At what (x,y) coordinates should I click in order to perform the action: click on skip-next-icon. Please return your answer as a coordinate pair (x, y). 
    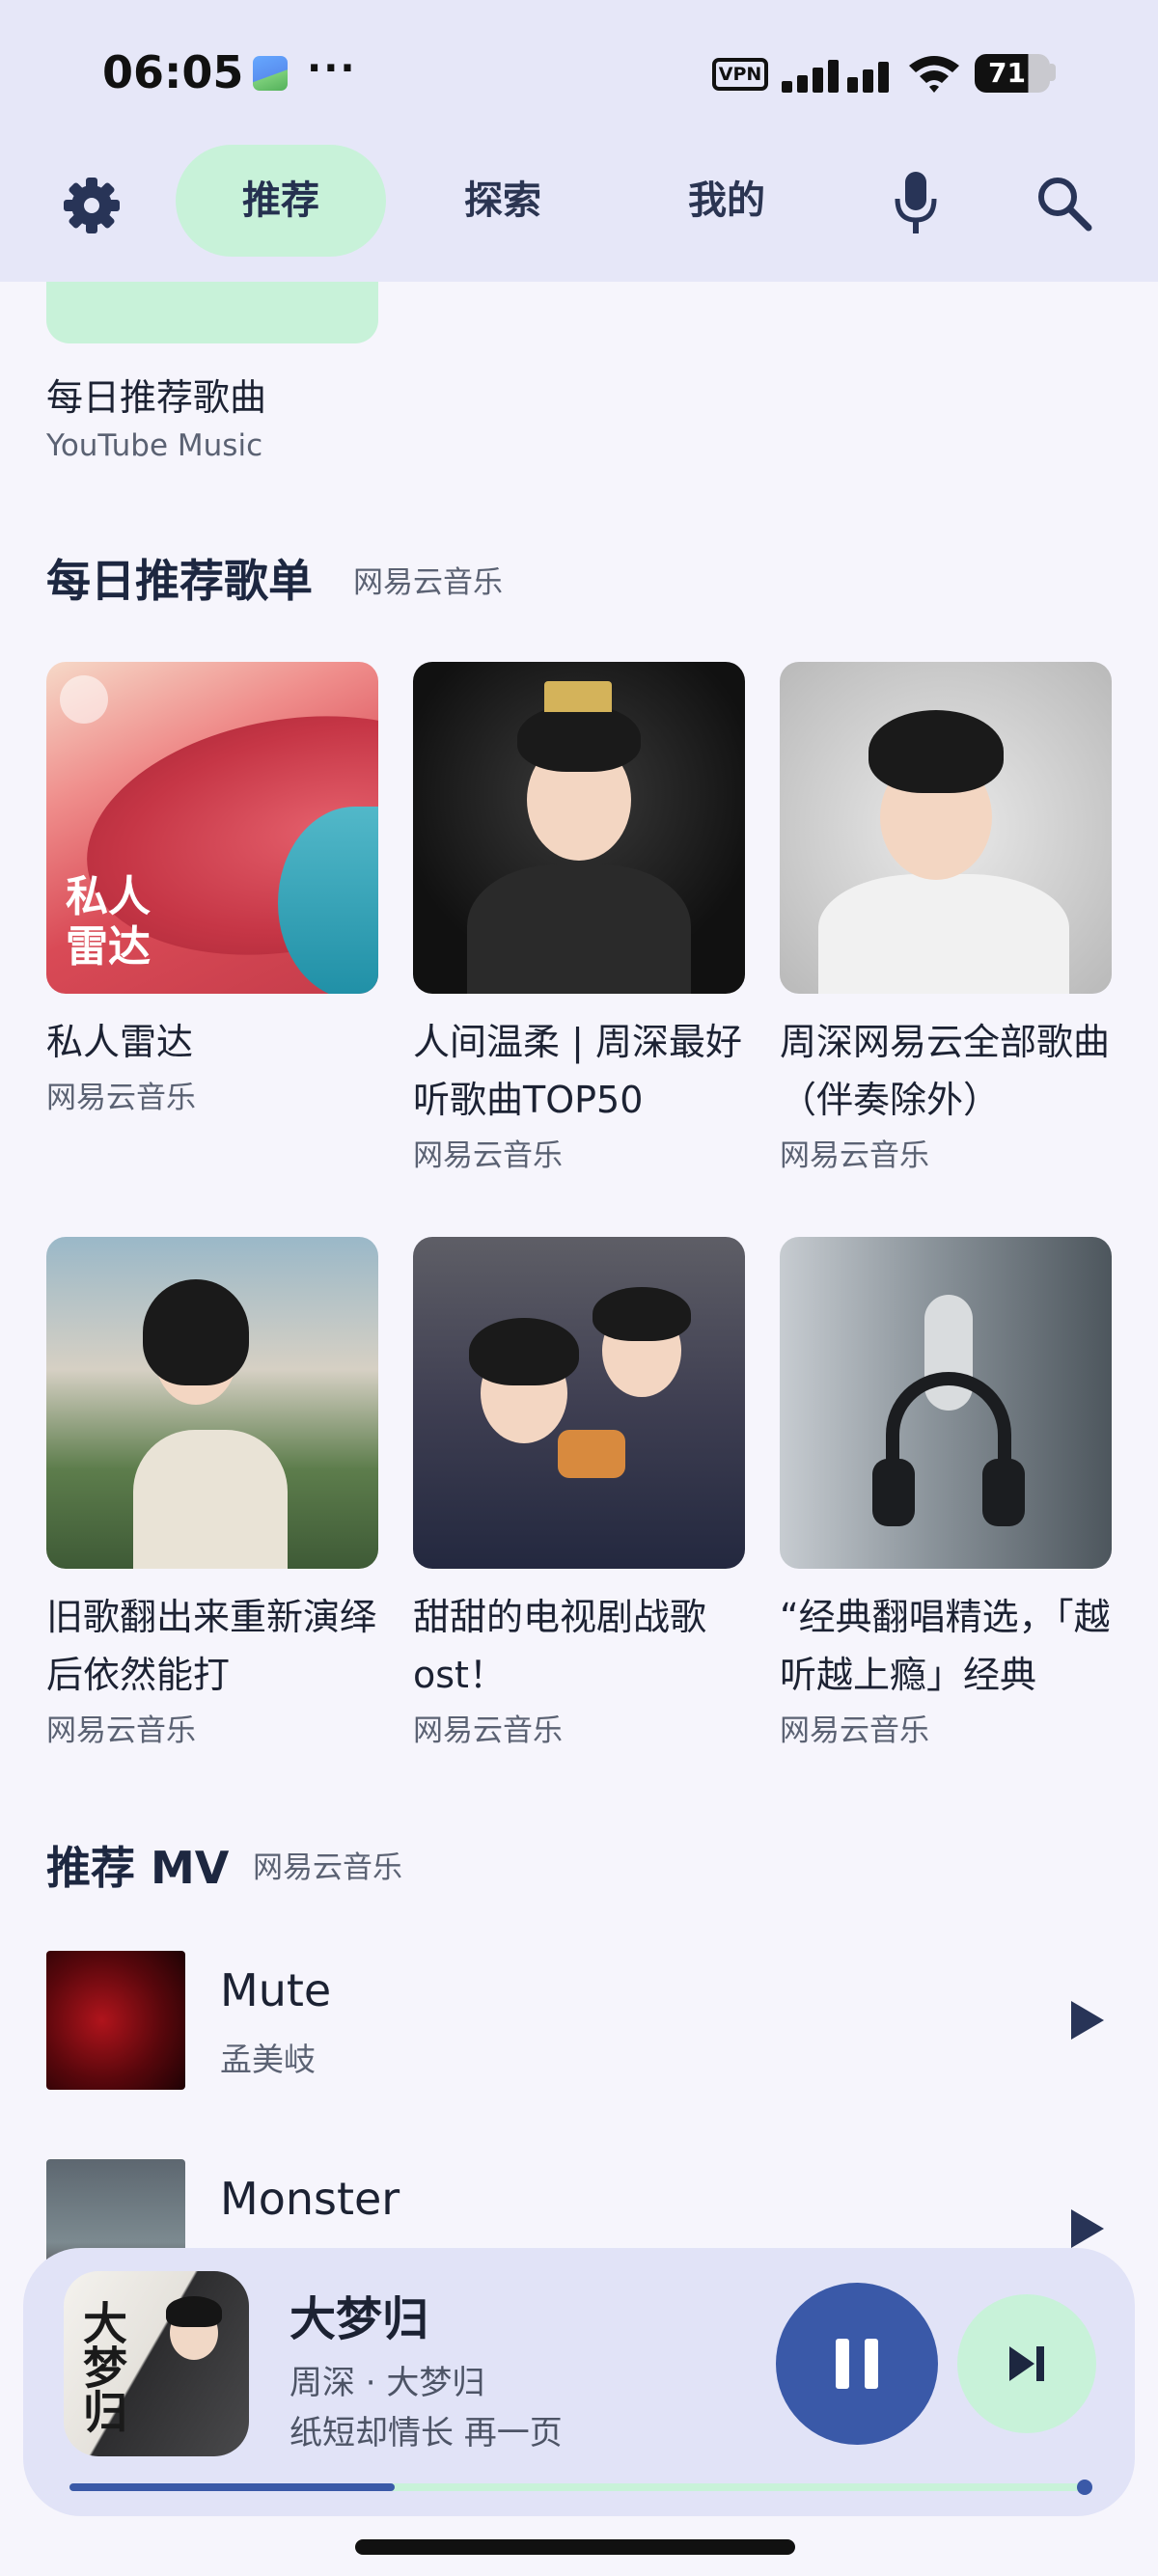
    Looking at the image, I should click on (1026, 2363).